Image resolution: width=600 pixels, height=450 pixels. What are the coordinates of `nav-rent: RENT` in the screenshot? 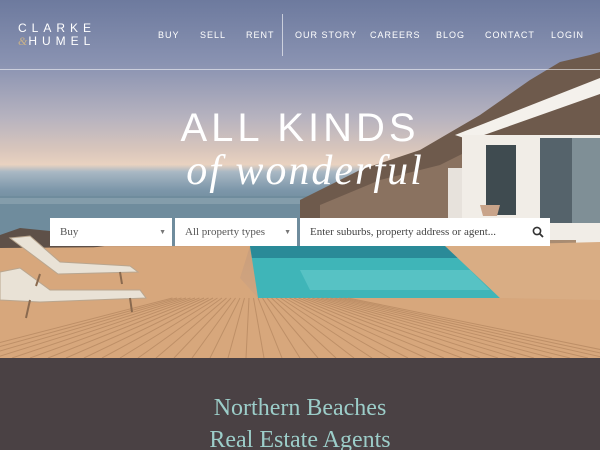 It's located at (260, 35).